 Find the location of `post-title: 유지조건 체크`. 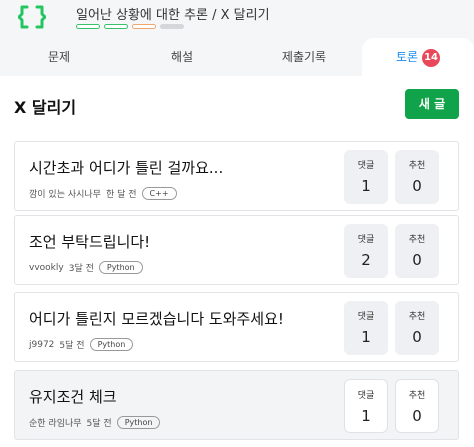

post-title: 유지조건 체크 is located at coordinates (73, 396).